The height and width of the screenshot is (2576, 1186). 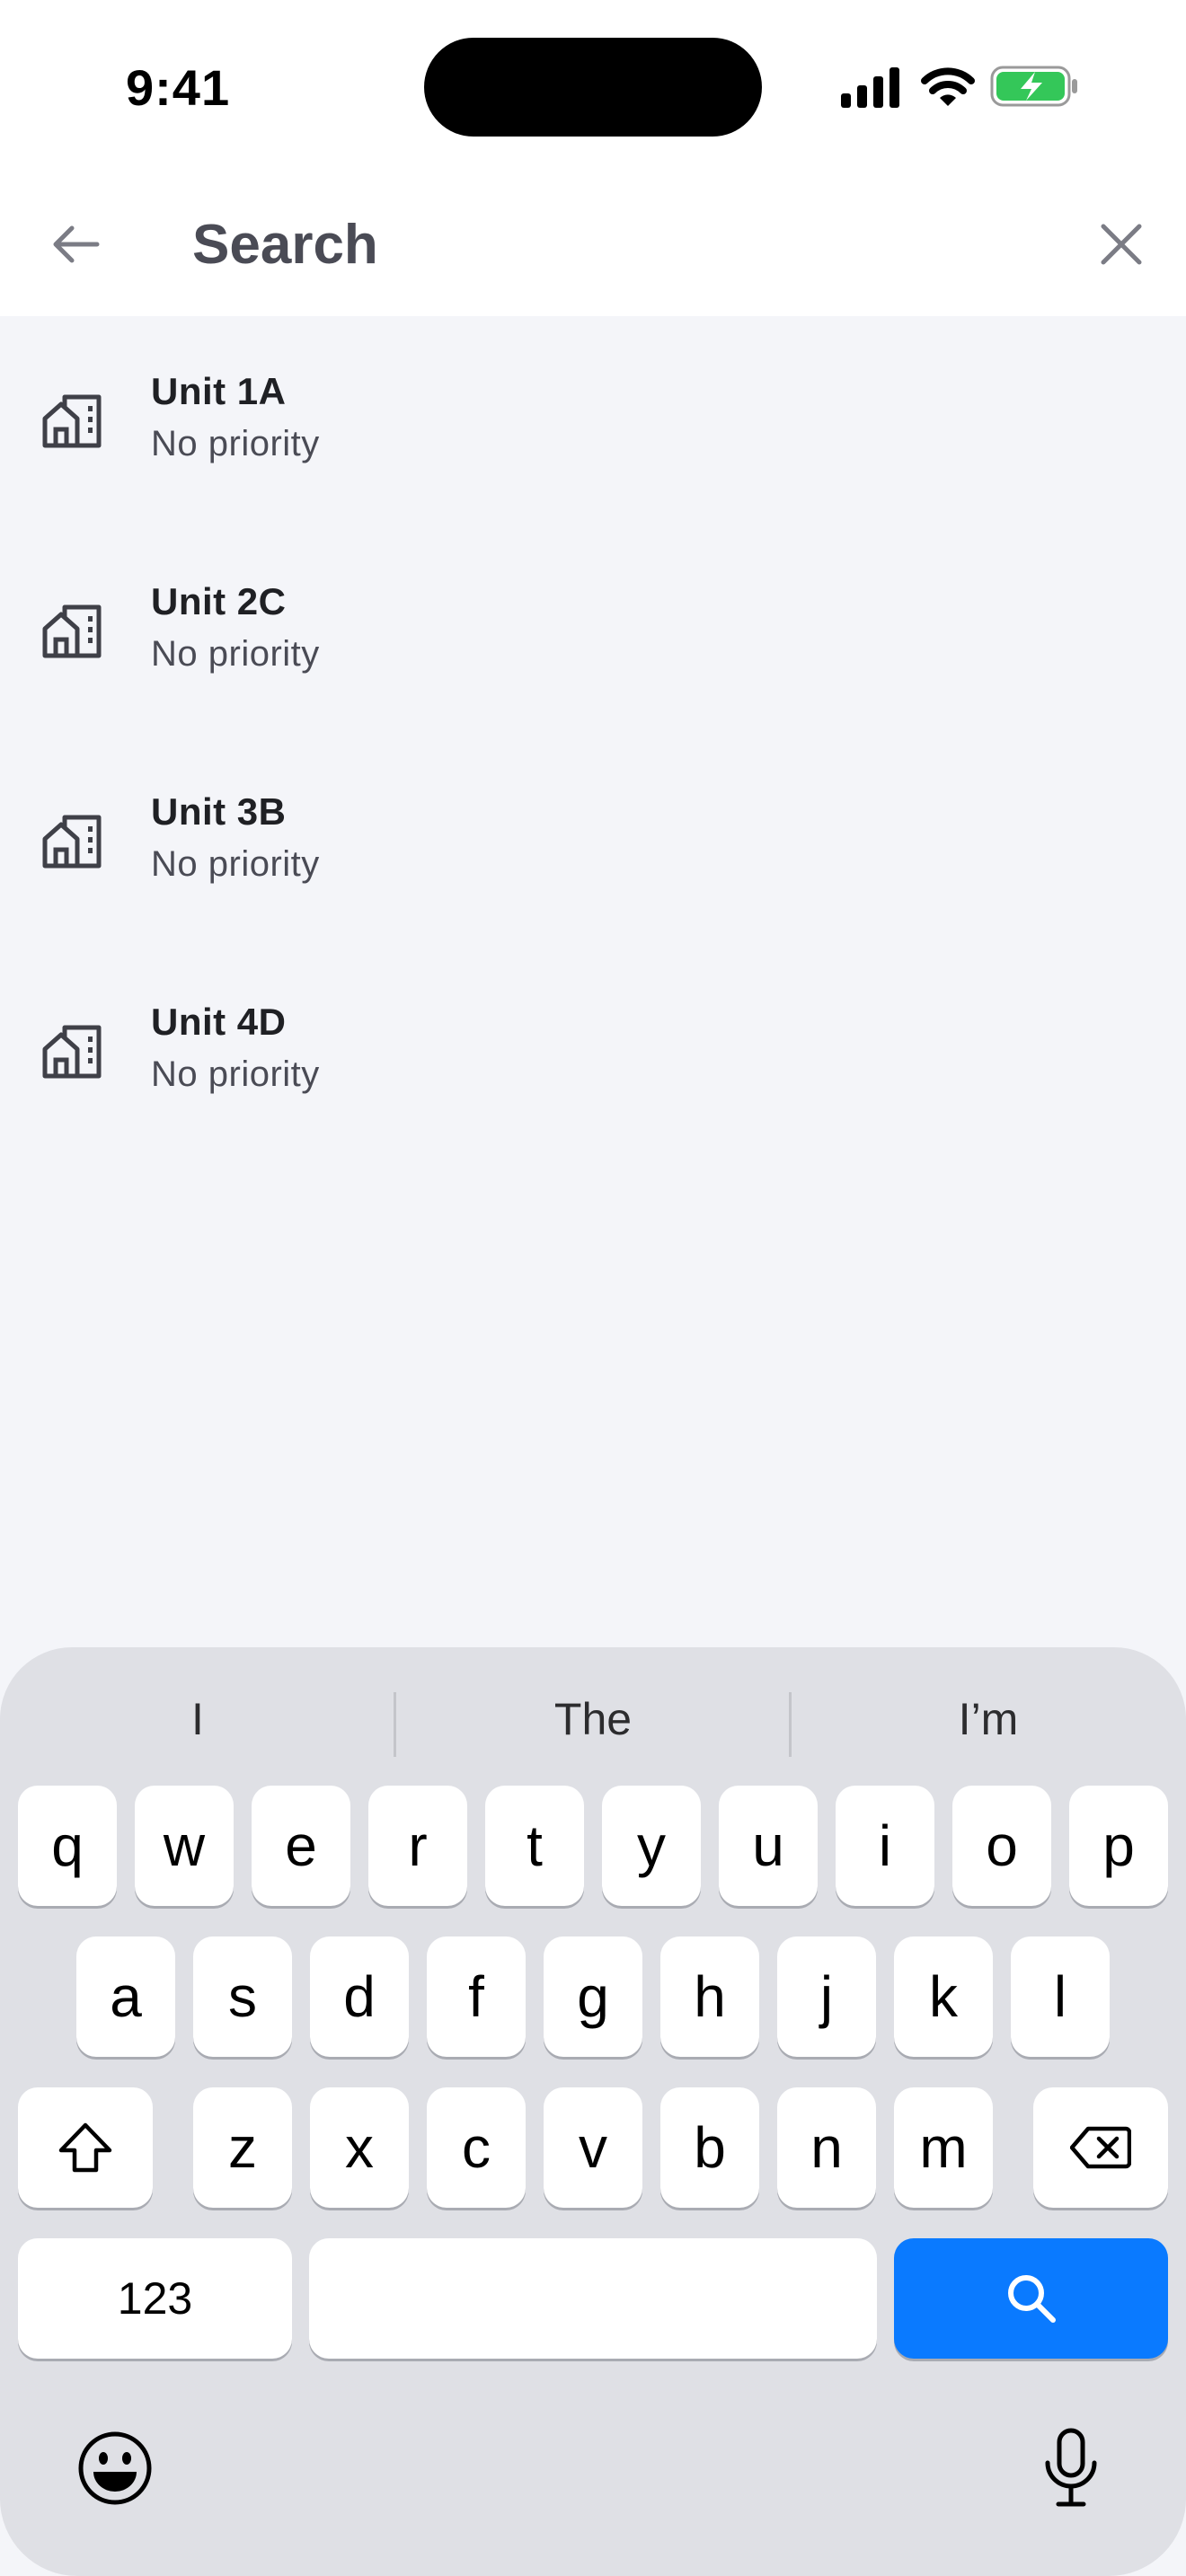 I want to click on dynamic-island, so click(x=593, y=87).